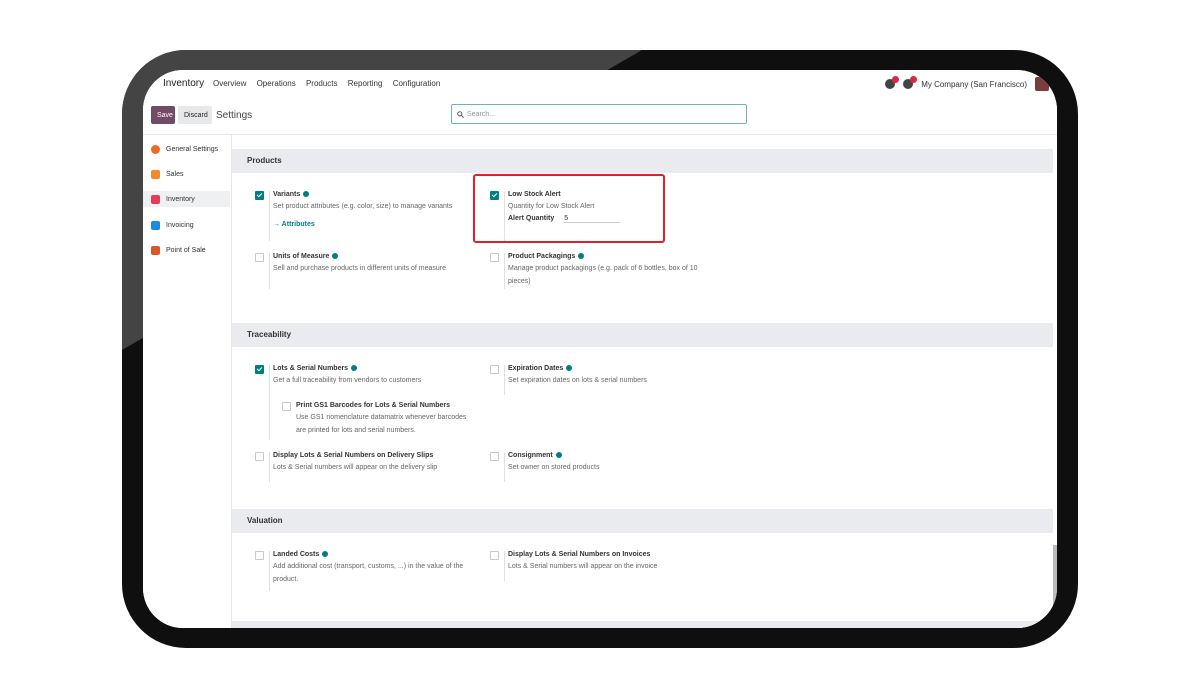  Describe the element at coordinates (287, 194) in the screenshot. I see `variants-title: Variants` at that location.